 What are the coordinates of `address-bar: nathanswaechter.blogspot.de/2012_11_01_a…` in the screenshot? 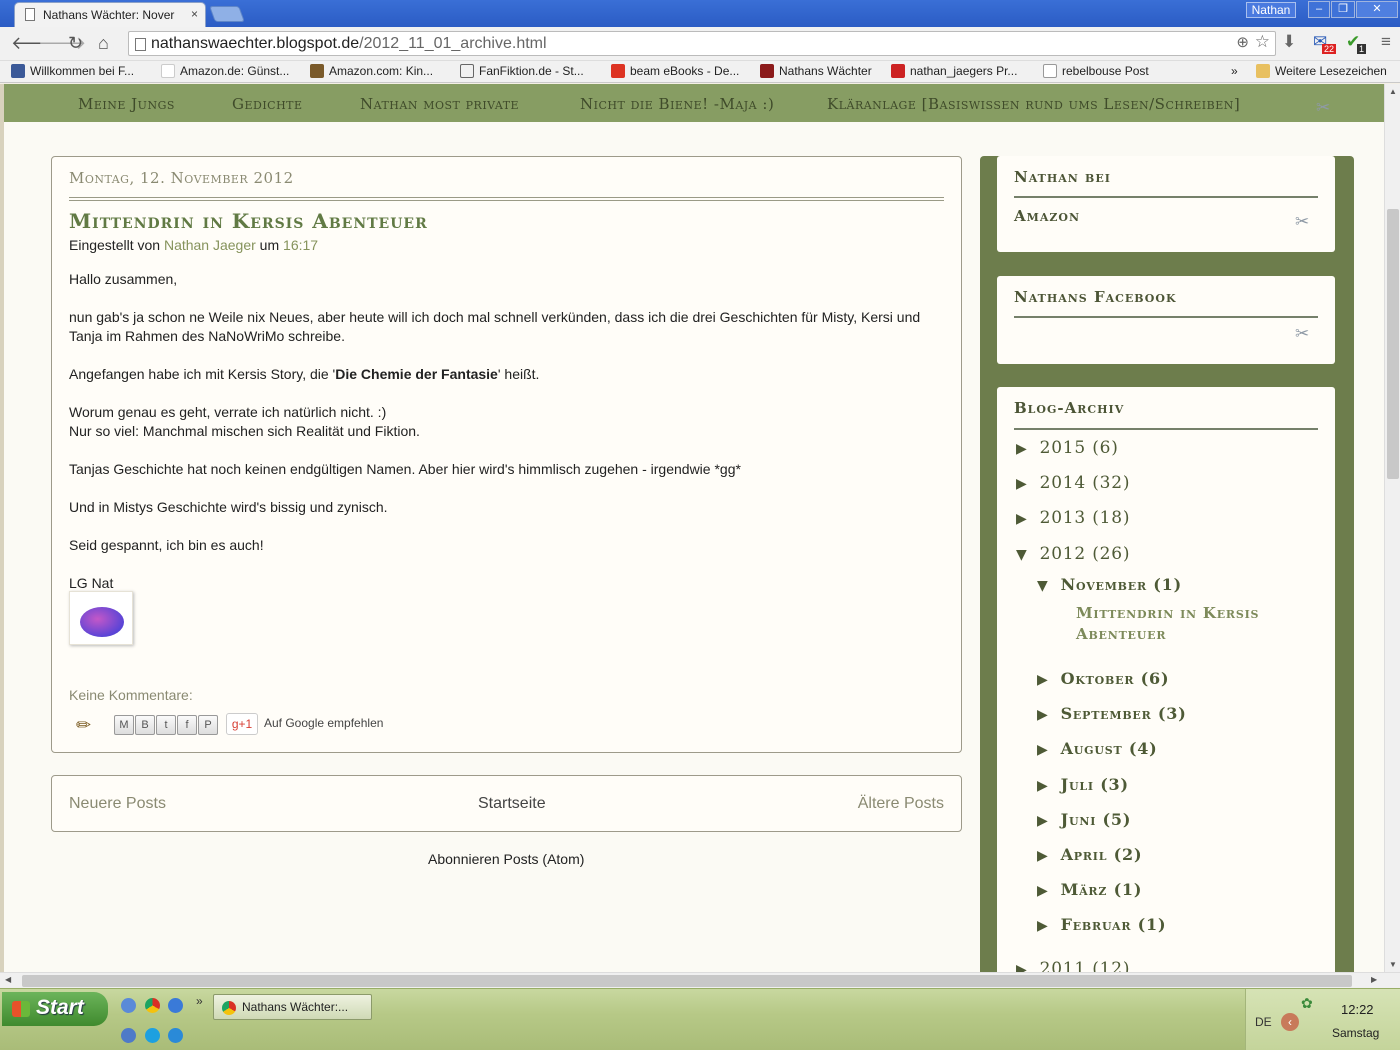 It's located at (702, 43).